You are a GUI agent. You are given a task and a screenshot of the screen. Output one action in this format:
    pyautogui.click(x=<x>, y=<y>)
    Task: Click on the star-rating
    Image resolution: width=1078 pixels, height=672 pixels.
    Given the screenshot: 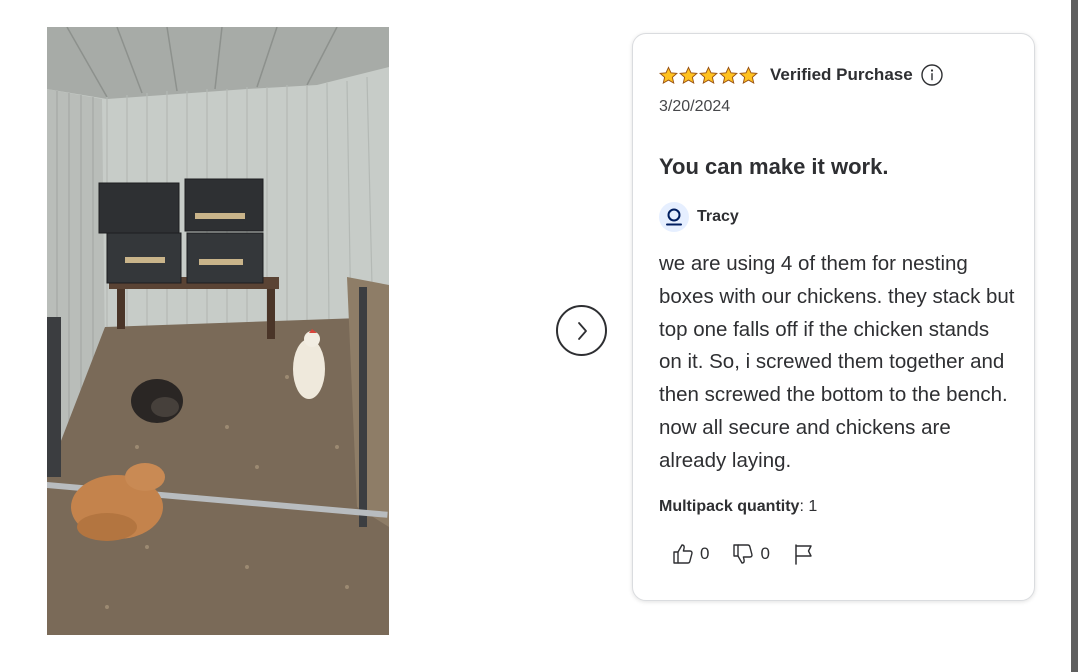 What is the action you would take?
    pyautogui.click(x=708, y=75)
    